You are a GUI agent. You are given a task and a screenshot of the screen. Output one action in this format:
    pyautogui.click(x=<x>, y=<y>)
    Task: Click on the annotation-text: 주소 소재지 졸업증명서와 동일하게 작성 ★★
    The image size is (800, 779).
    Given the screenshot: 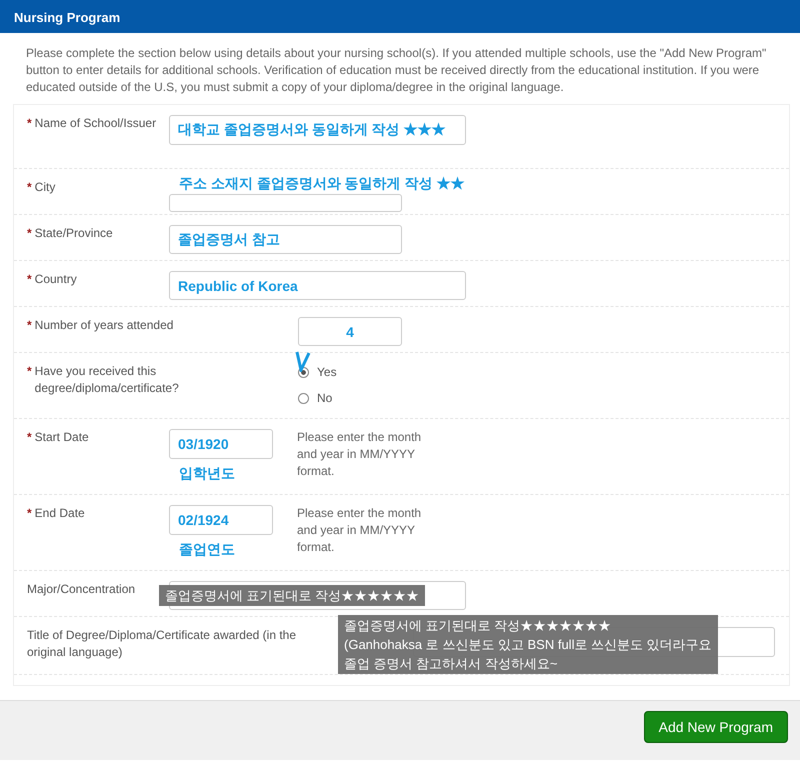 What is the action you would take?
    pyautogui.click(x=321, y=183)
    